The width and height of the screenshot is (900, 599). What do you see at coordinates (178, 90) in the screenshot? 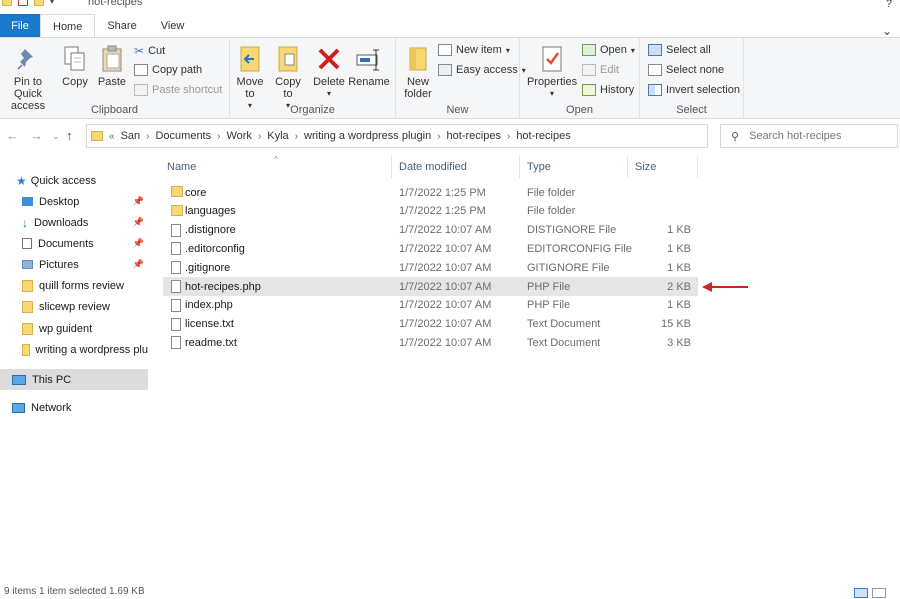
I see `paste-shortcut-button: Paste shortcut` at bounding box center [178, 90].